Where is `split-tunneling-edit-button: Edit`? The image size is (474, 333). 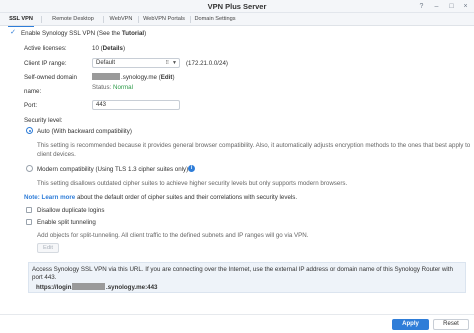 split-tunneling-edit-button: Edit is located at coordinates (48, 248).